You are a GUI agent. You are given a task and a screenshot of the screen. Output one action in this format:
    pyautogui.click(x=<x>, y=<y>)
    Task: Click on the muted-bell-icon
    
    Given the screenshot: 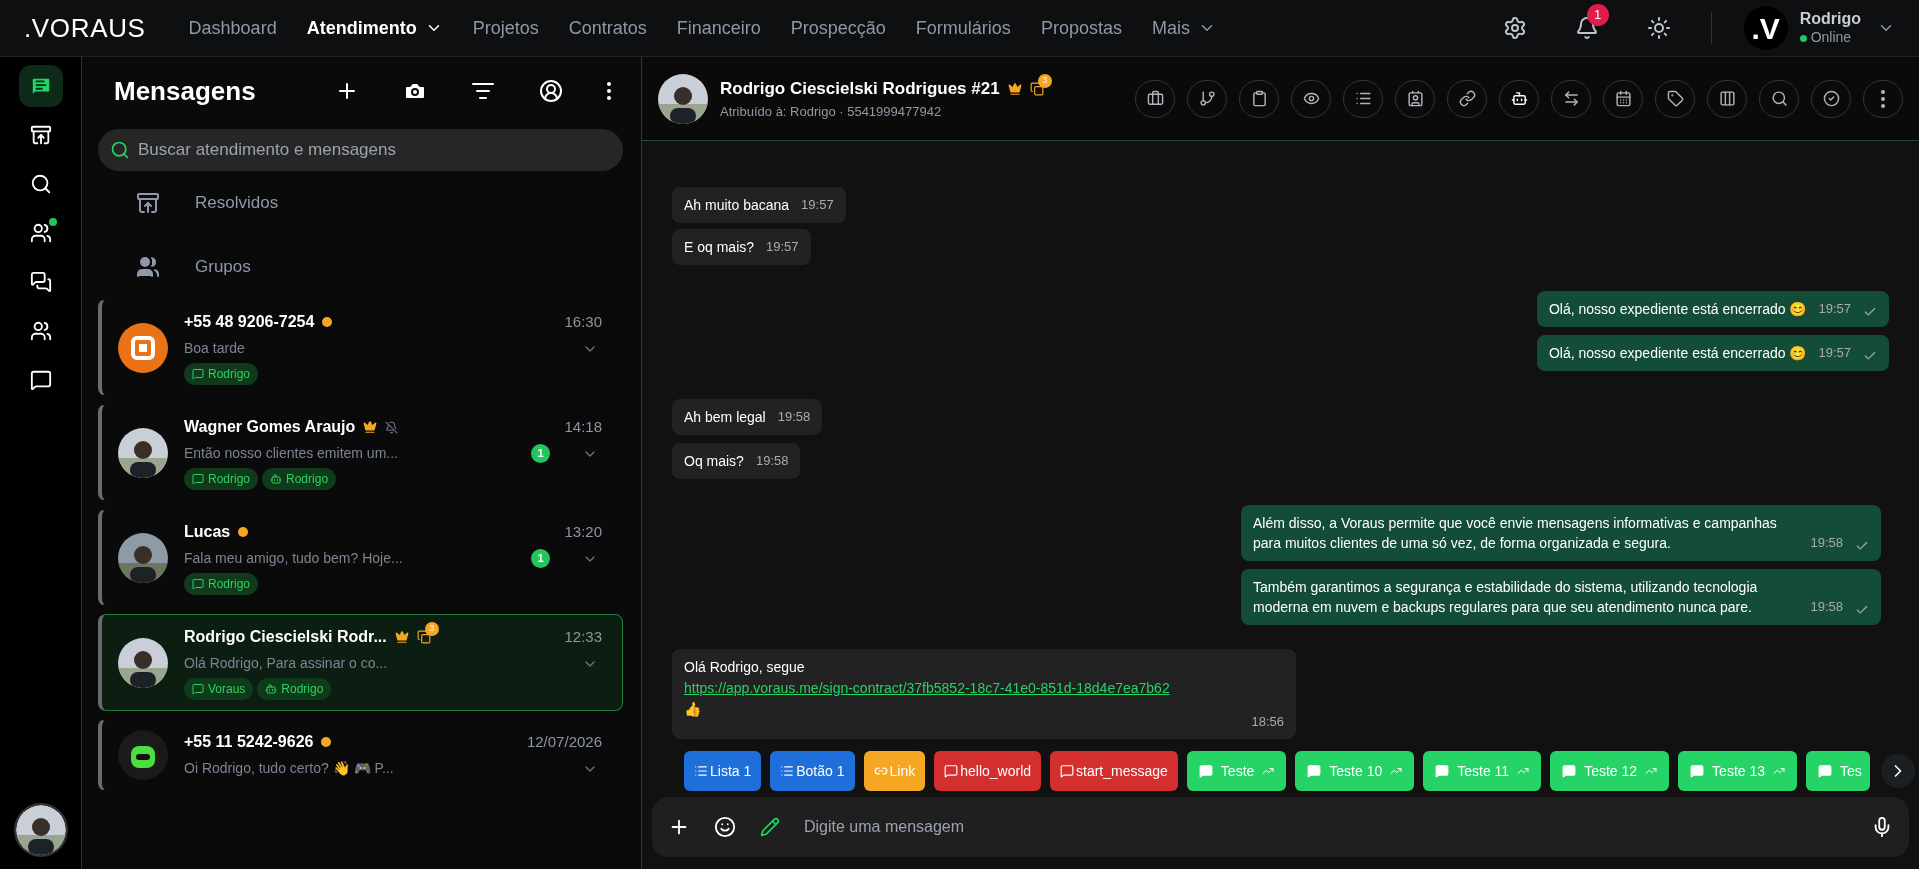 What is the action you would take?
    pyautogui.click(x=392, y=427)
    